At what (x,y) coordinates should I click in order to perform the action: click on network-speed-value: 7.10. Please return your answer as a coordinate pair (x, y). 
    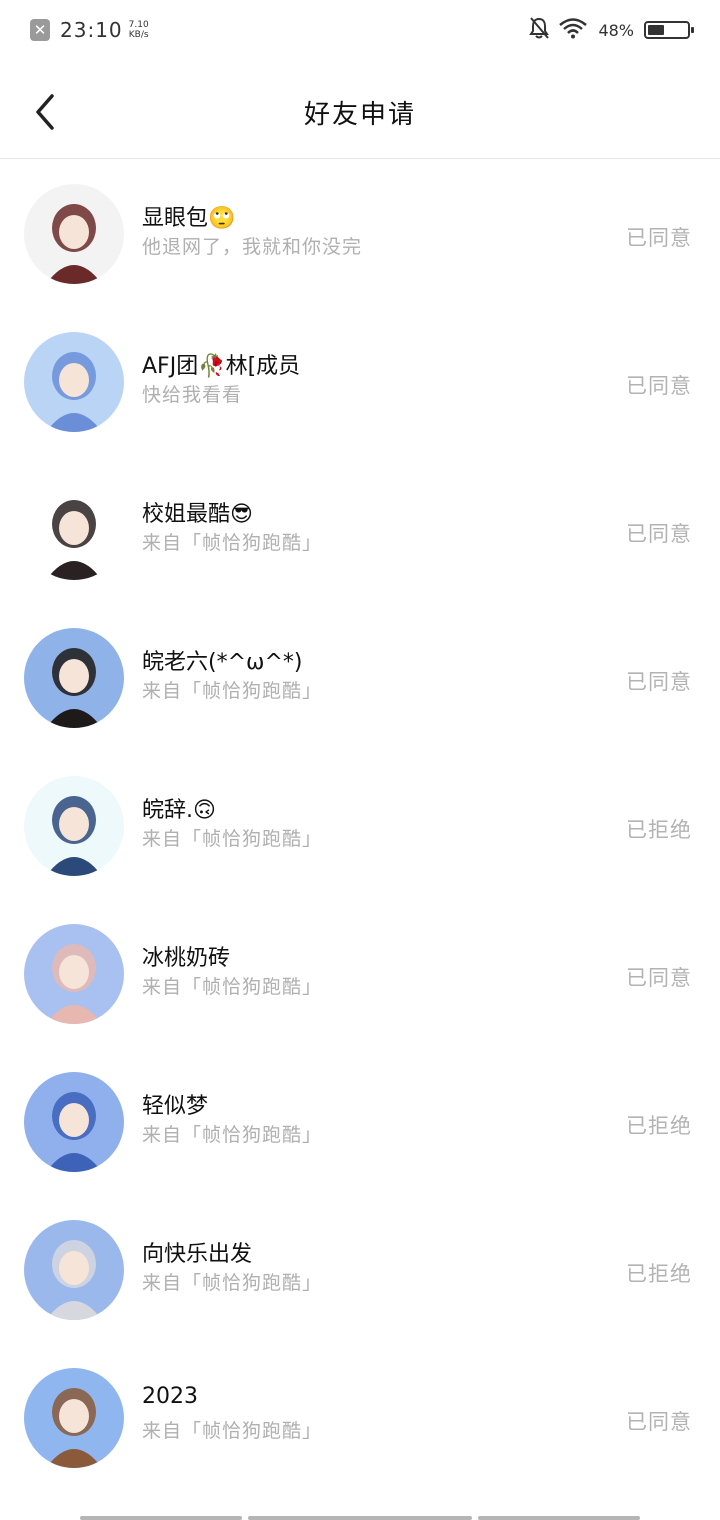
    Looking at the image, I should click on (138, 25).